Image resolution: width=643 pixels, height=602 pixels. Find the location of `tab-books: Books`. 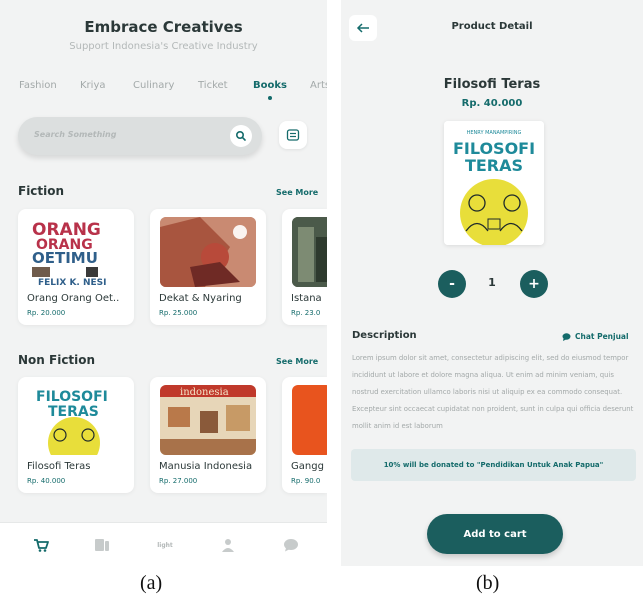

tab-books: Books is located at coordinates (270, 90).